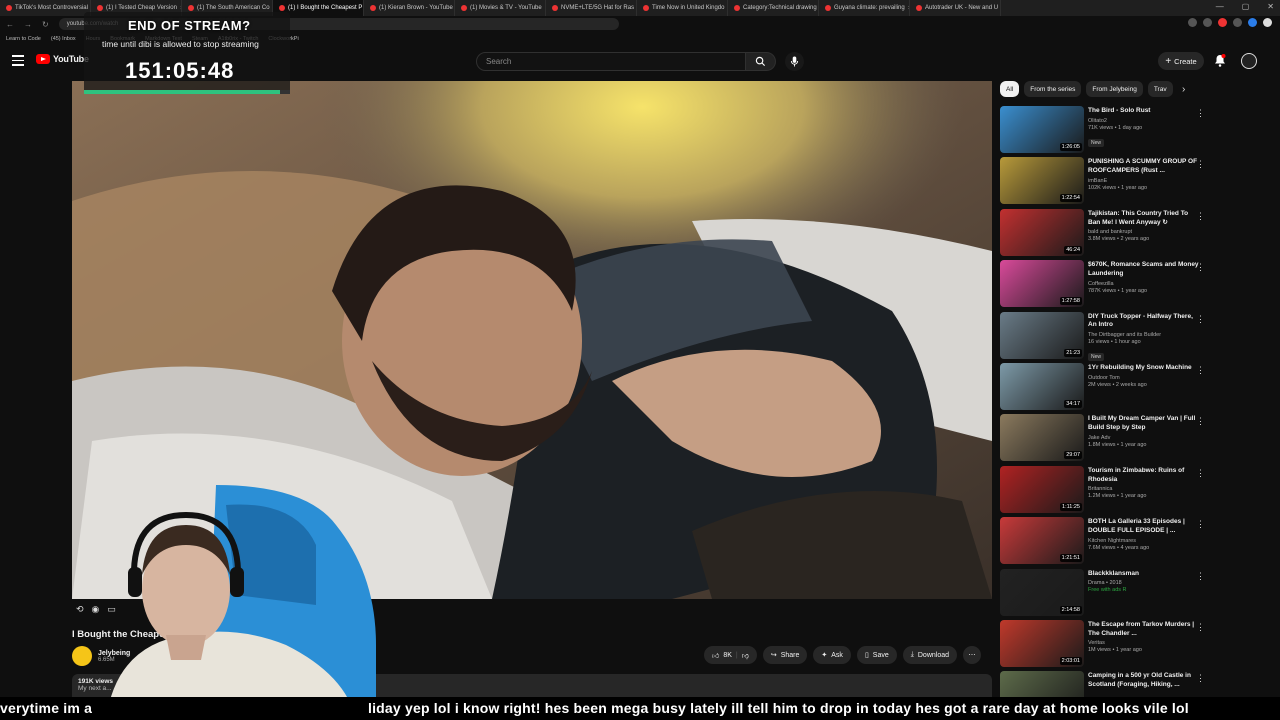  What do you see at coordinates (1042, 592) in the screenshot?
I see `video-thumbnail: 2:14:58` at bounding box center [1042, 592].